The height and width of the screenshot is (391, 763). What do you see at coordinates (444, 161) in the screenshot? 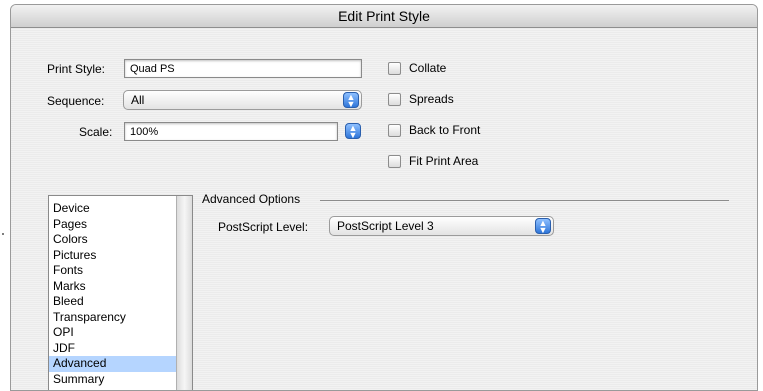
I see `fit-print-area-label: Fit Print Area` at bounding box center [444, 161].